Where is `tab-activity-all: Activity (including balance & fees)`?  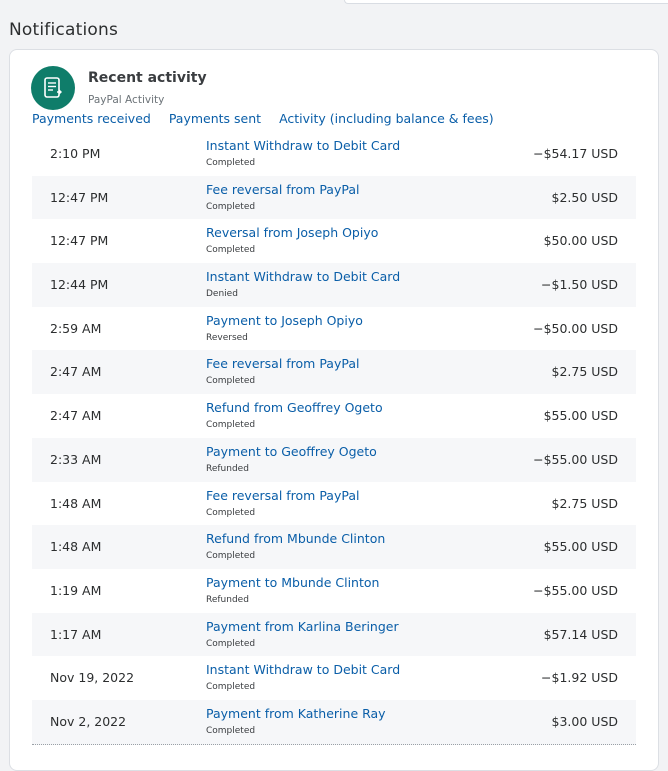 tab-activity-all: Activity (including balance & fees) is located at coordinates (386, 118).